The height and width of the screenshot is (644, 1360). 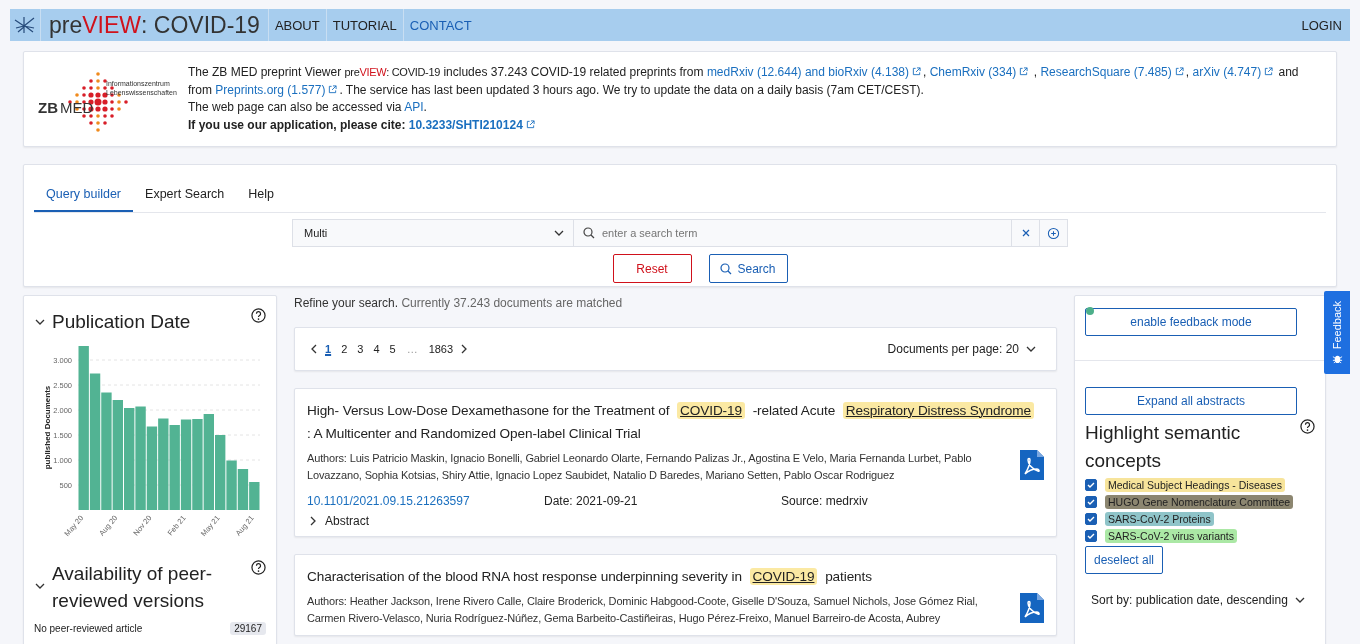 I want to click on page-link: 1863, so click(x=441, y=349).